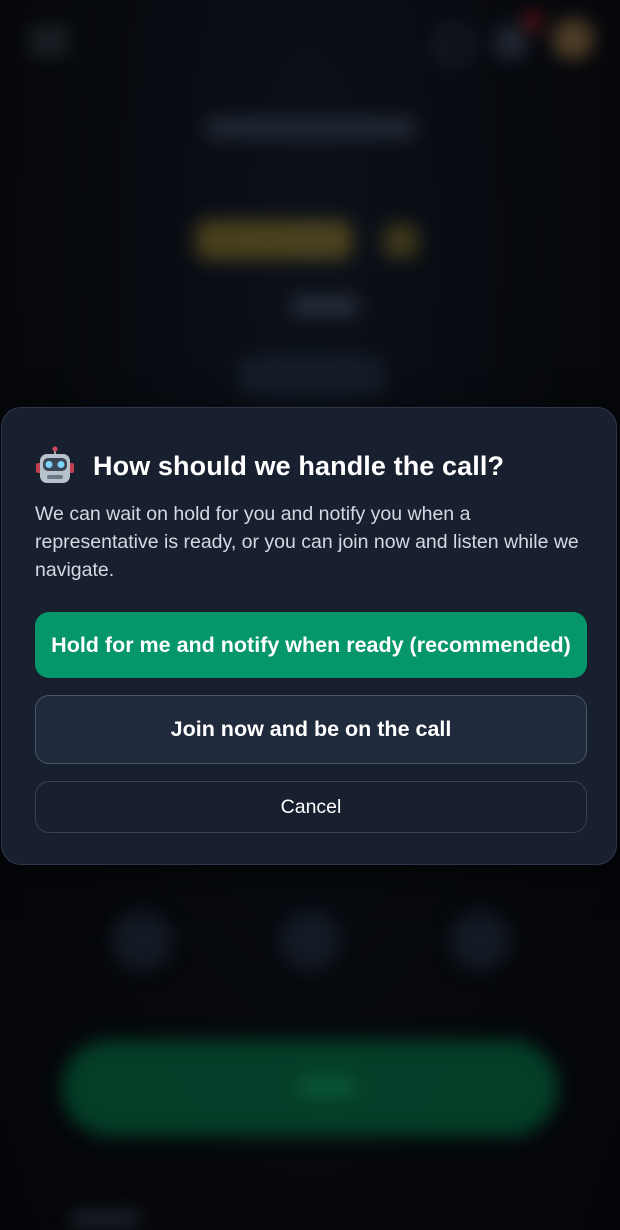  Describe the element at coordinates (311, 807) in the screenshot. I see `cancel-button: Cancel` at that location.